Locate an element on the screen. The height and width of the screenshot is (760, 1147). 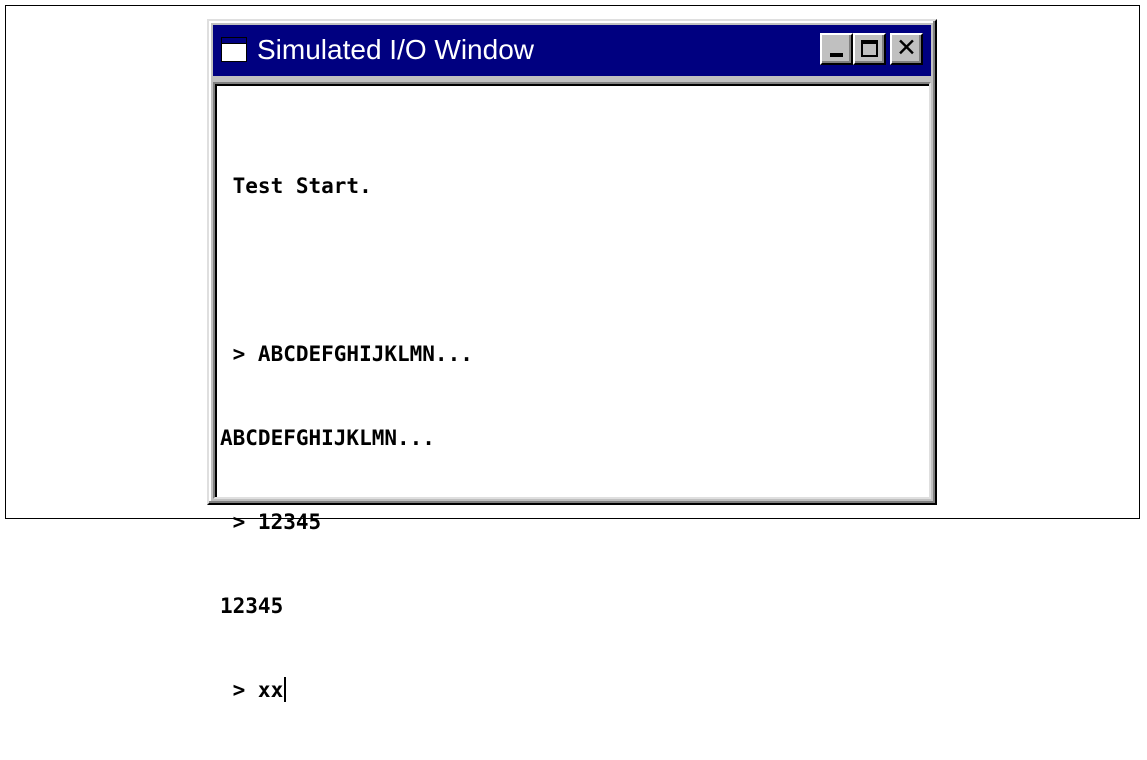
minimize-icon is located at coordinates (836, 55).